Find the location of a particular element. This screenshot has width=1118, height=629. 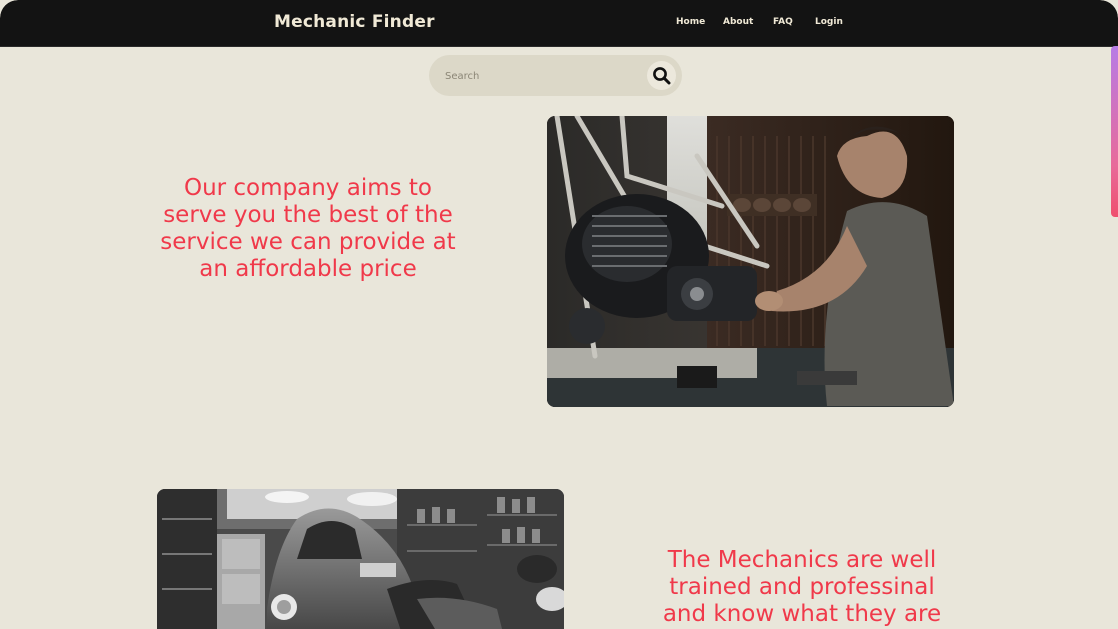

search-bar is located at coordinates (555, 75).